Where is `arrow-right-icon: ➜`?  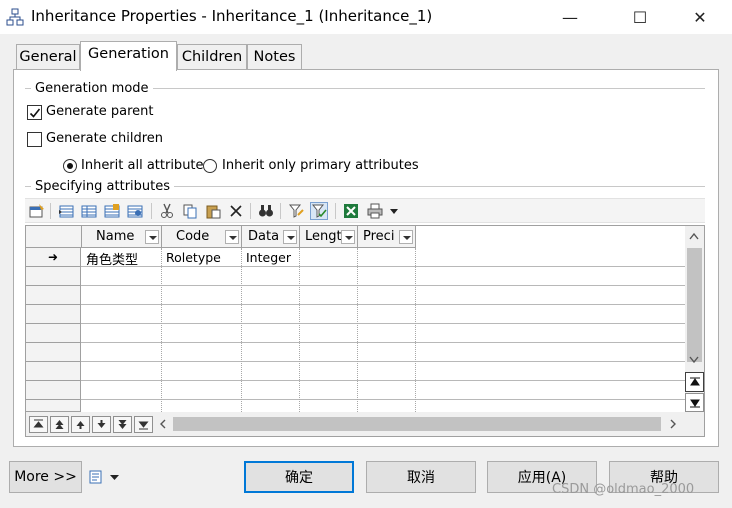 arrow-right-icon: ➜ is located at coordinates (53, 257).